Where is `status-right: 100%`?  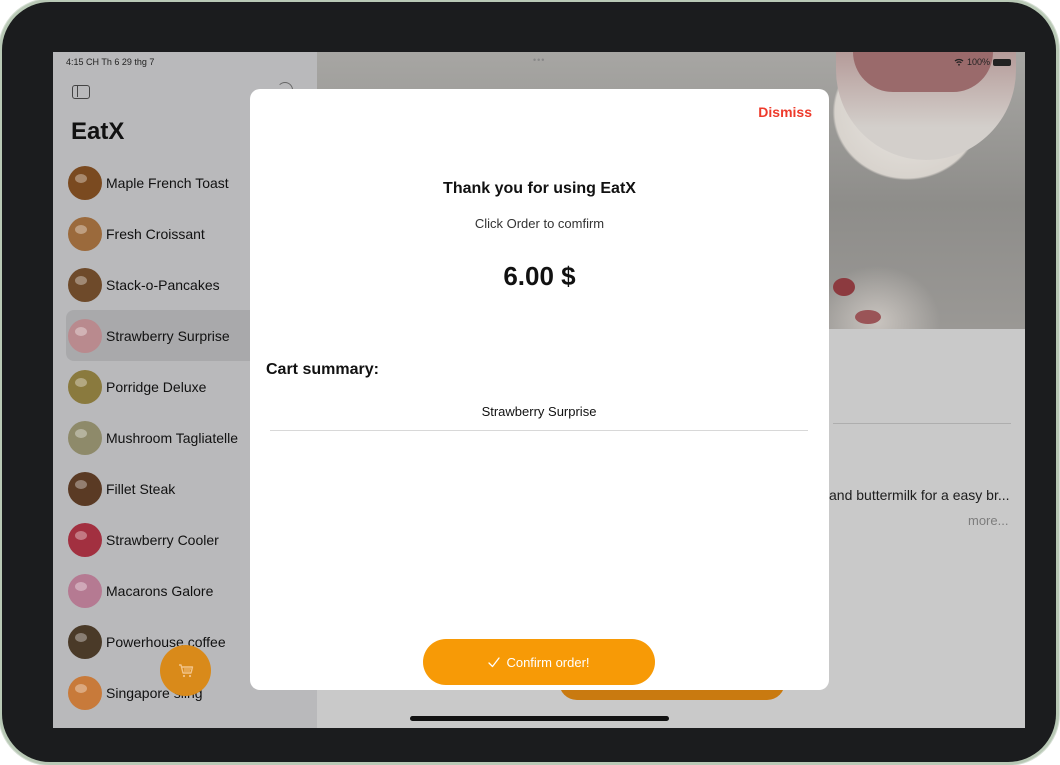 status-right: 100% is located at coordinates (982, 62).